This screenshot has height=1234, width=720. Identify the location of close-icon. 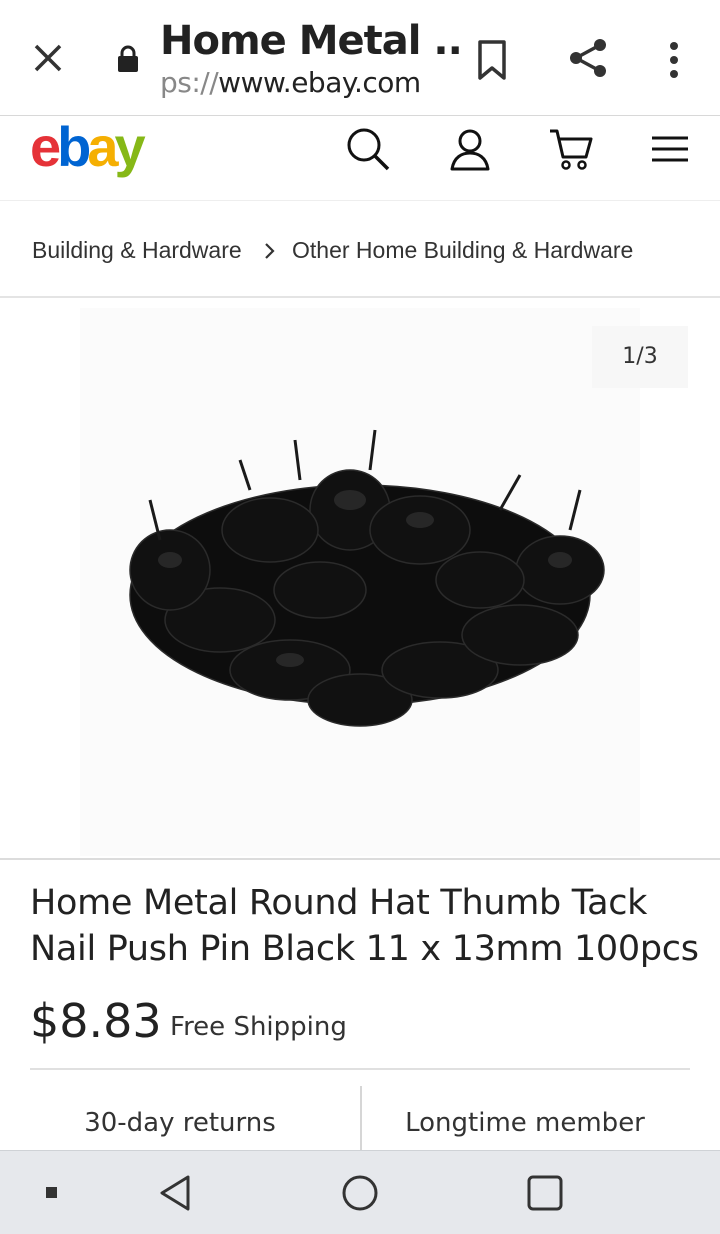
(48, 58).